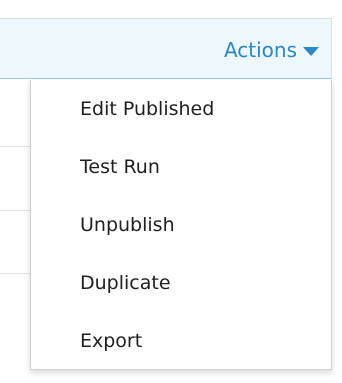 This screenshot has width=342, height=383. What do you see at coordinates (311, 51) in the screenshot?
I see `caret-down-icon` at bounding box center [311, 51].